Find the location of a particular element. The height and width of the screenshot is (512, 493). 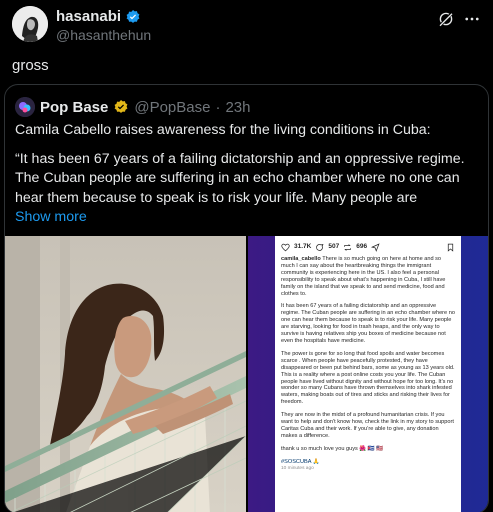

quoted-author-name: Pop Base is located at coordinates (74, 107).